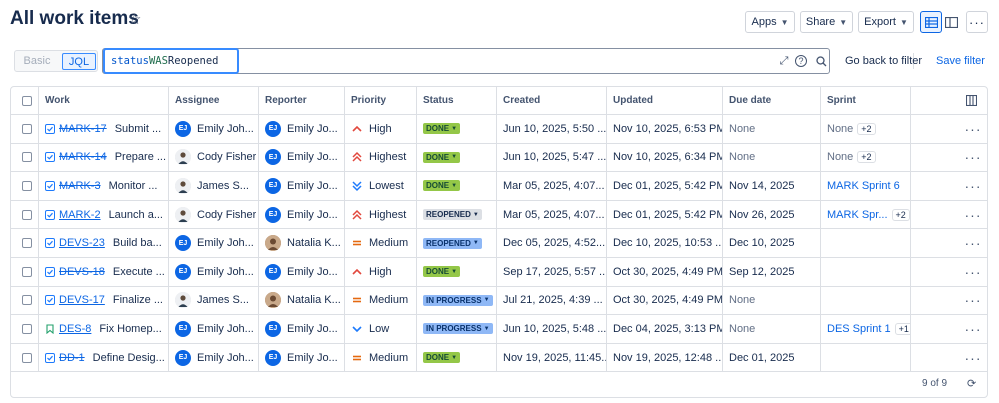 This screenshot has width=999, height=403. I want to click on sprint-name: MARK Sprint 6, so click(863, 186).